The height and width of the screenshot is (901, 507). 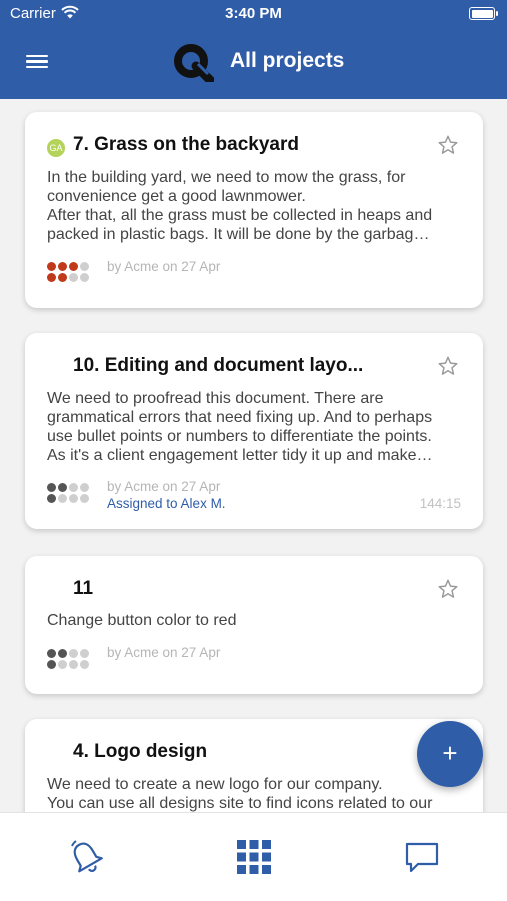 What do you see at coordinates (86, 857) in the screenshot?
I see `bell-icon` at bounding box center [86, 857].